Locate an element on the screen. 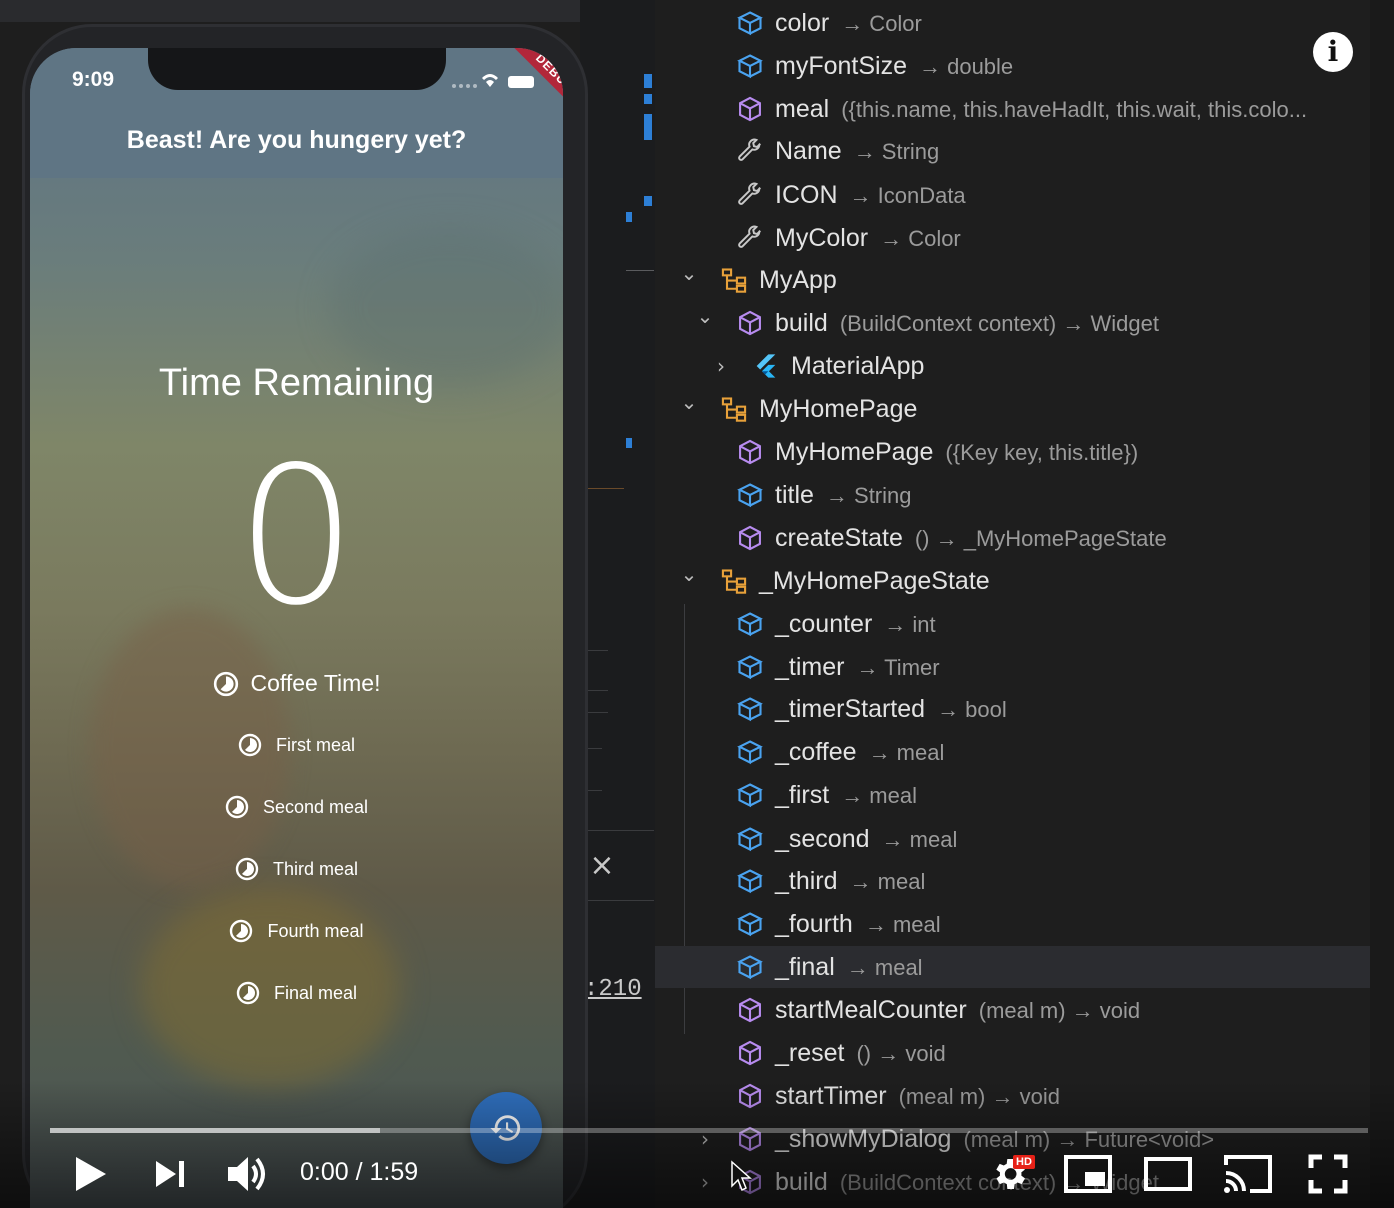 The height and width of the screenshot is (1208, 1394). cast-button is located at coordinates (1248, 1174).